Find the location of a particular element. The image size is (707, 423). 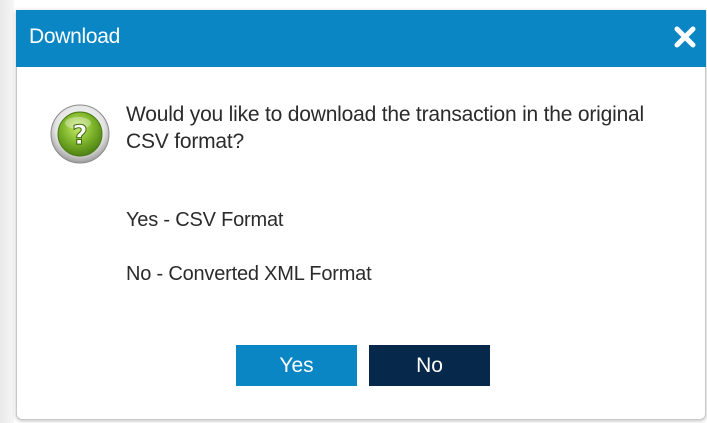

option-yes-description: Yes - CSV Format is located at coordinates (205, 220).